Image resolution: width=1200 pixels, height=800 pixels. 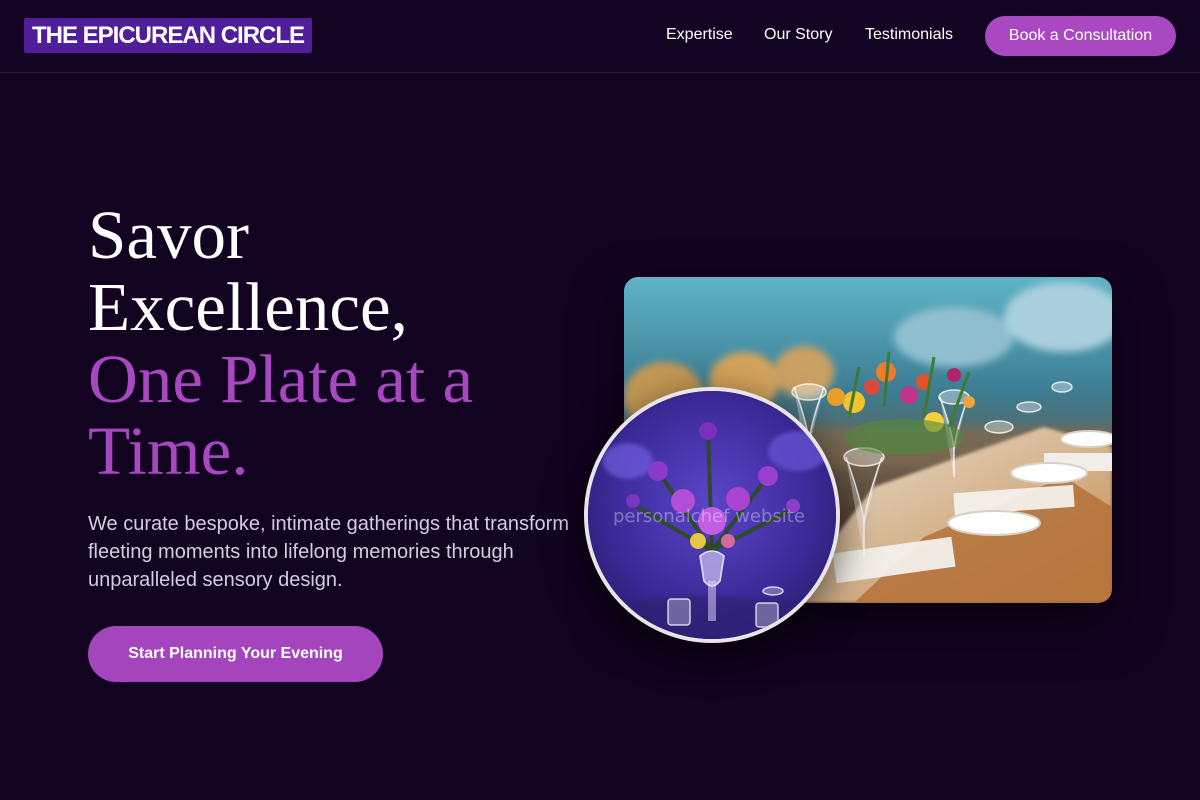 What do you see at coordinates (168, 451) in the screenshot?
I see `headline-accent-line-2: Time.` at bounding box center [168, 451].